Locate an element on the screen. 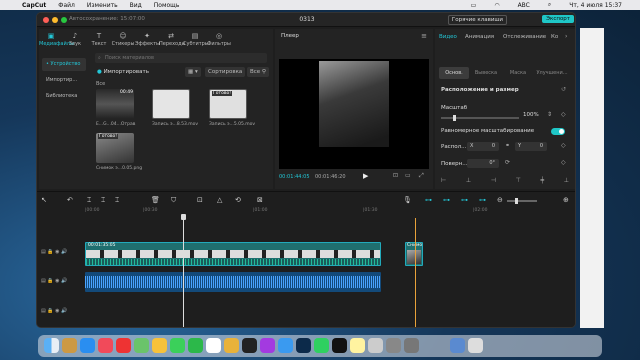  align-bottom-icon: ⊥ is located at coordinates (566, 181).